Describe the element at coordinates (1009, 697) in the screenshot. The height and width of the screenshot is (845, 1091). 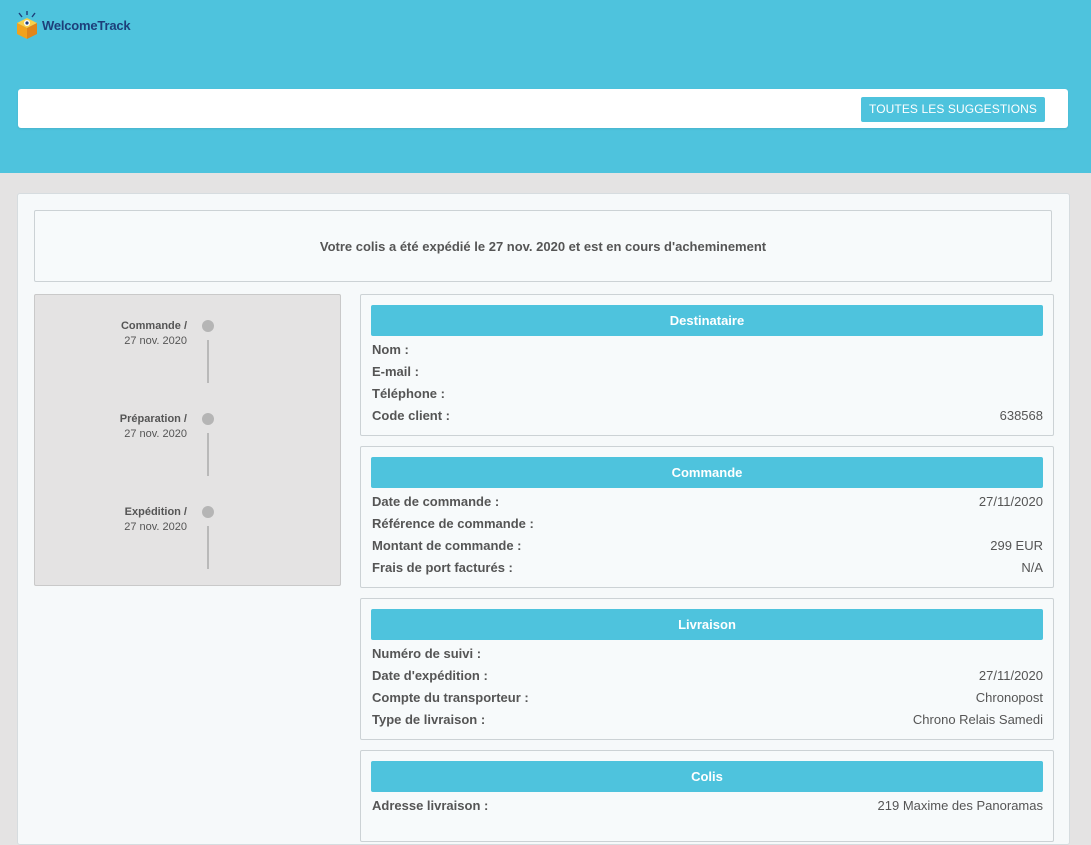
I see `row-value: Chronopost` at that location.